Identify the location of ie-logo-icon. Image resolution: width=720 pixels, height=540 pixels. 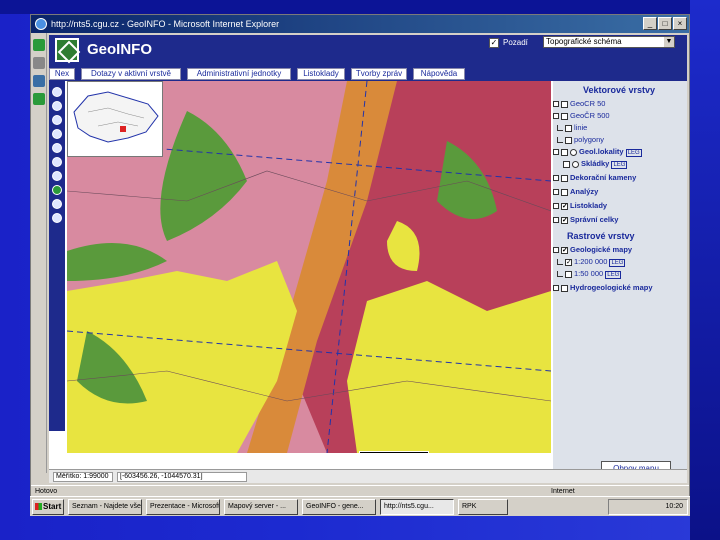
(41, 24).